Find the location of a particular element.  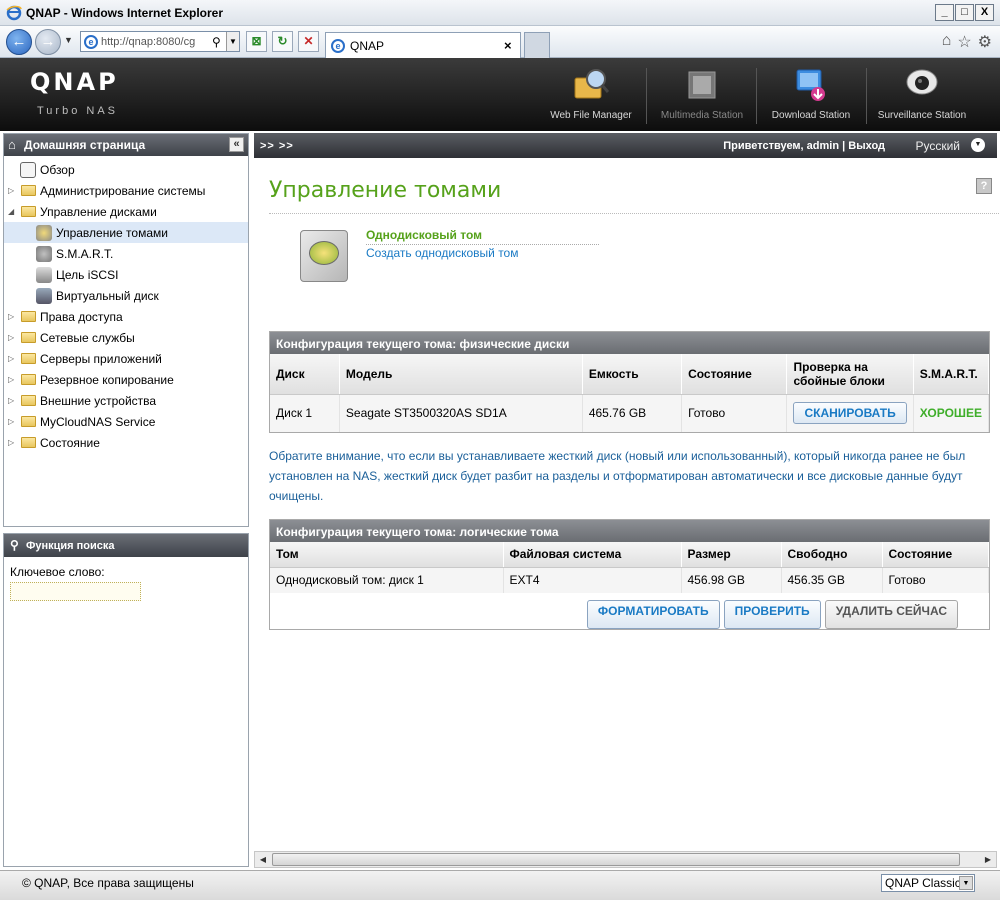

create-volume-link: Создать однодисковый том is located at coordinates (442, 253).